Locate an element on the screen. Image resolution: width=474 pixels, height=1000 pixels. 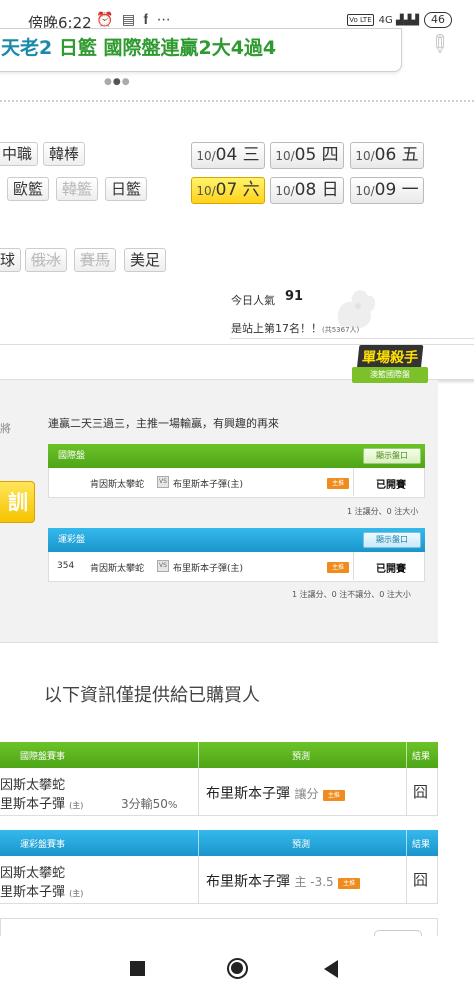
signal-icon: 4G ▟▟▟ is located at coordinates (398, 20).